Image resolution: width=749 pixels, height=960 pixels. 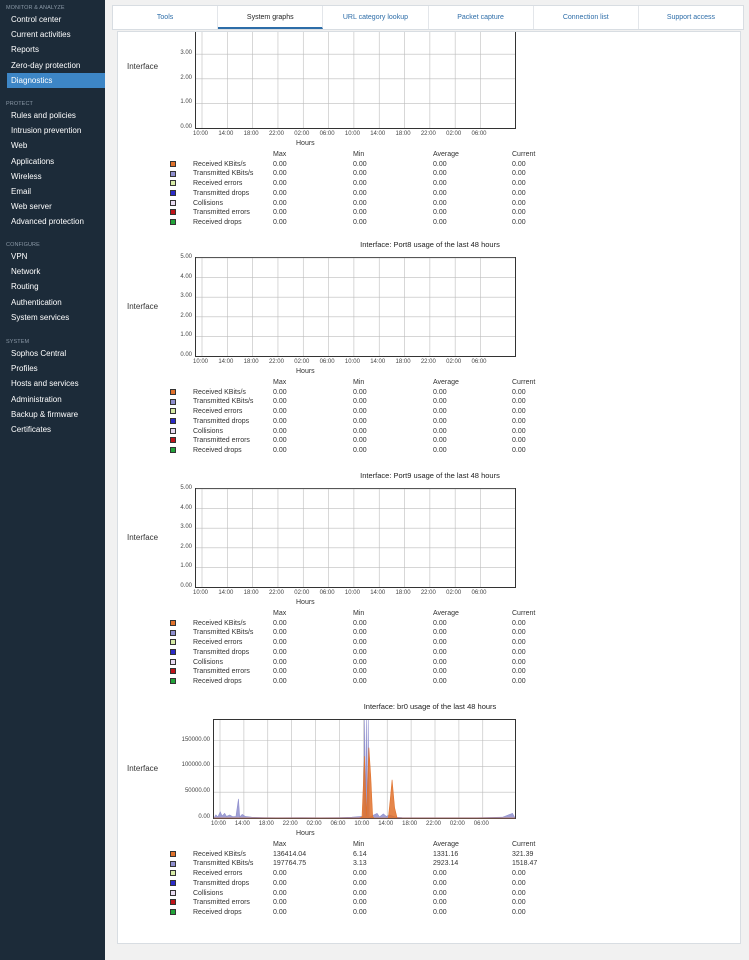 I want to click on tab-url-category-lookup: URL category lookup, so click(x=376, y=17).